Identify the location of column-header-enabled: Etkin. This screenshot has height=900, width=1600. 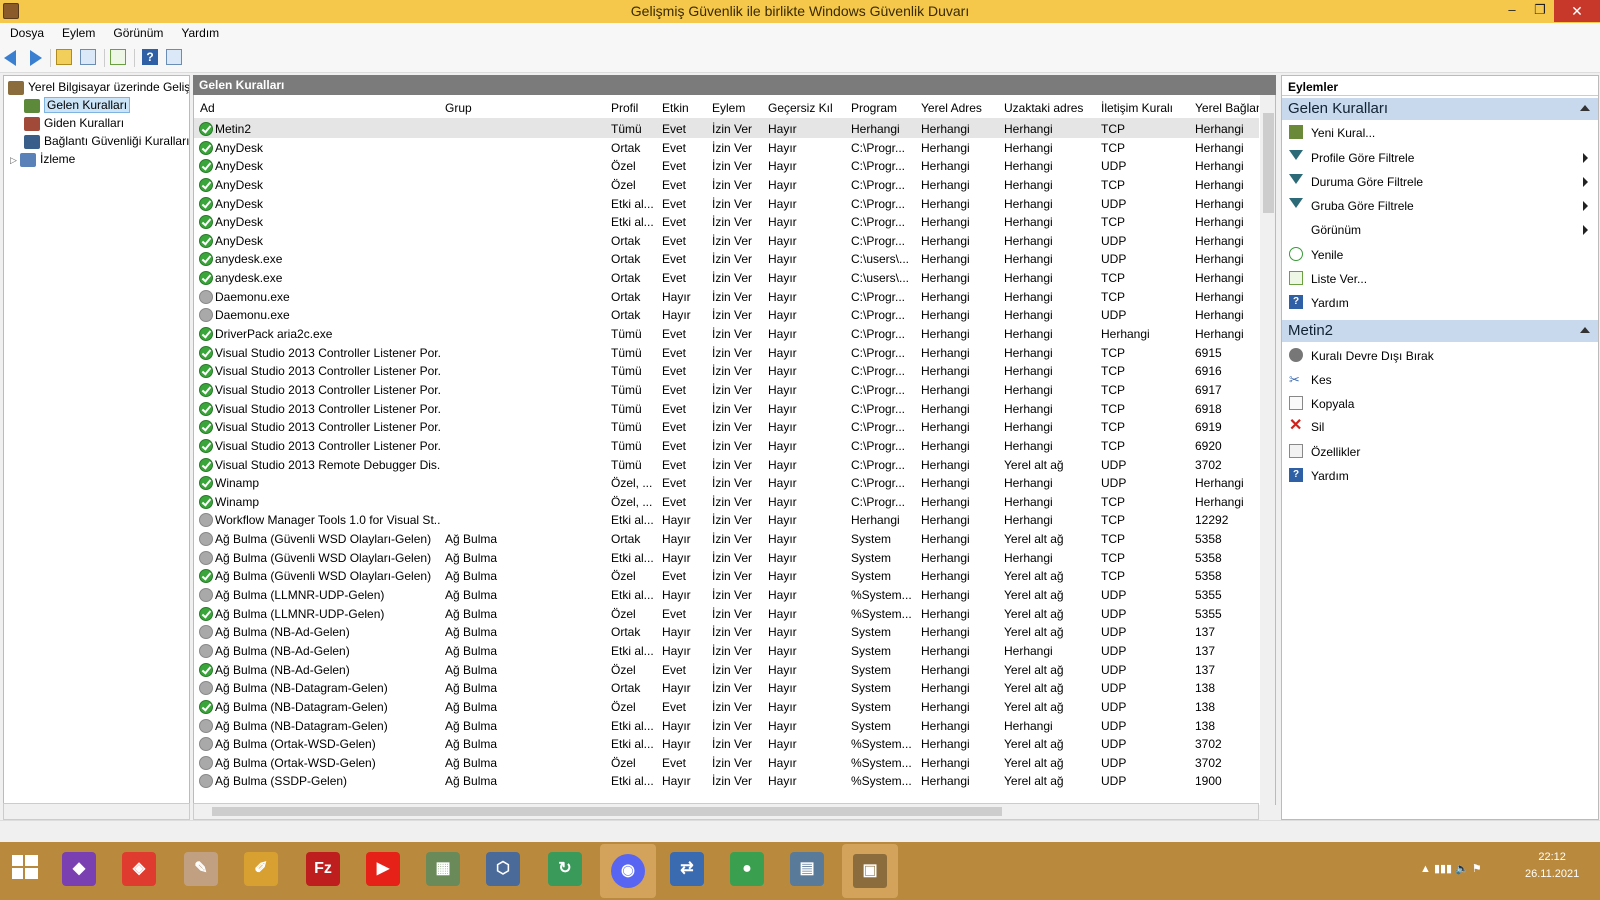
(675, 108).